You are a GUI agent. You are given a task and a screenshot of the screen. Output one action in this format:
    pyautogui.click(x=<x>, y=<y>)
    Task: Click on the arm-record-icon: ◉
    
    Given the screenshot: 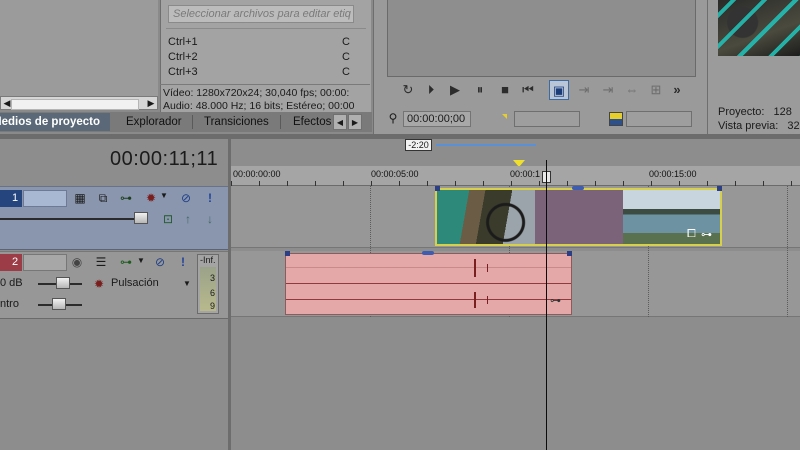 What is the action you would take?
    pyautogui.click(x=77, y=262)
    